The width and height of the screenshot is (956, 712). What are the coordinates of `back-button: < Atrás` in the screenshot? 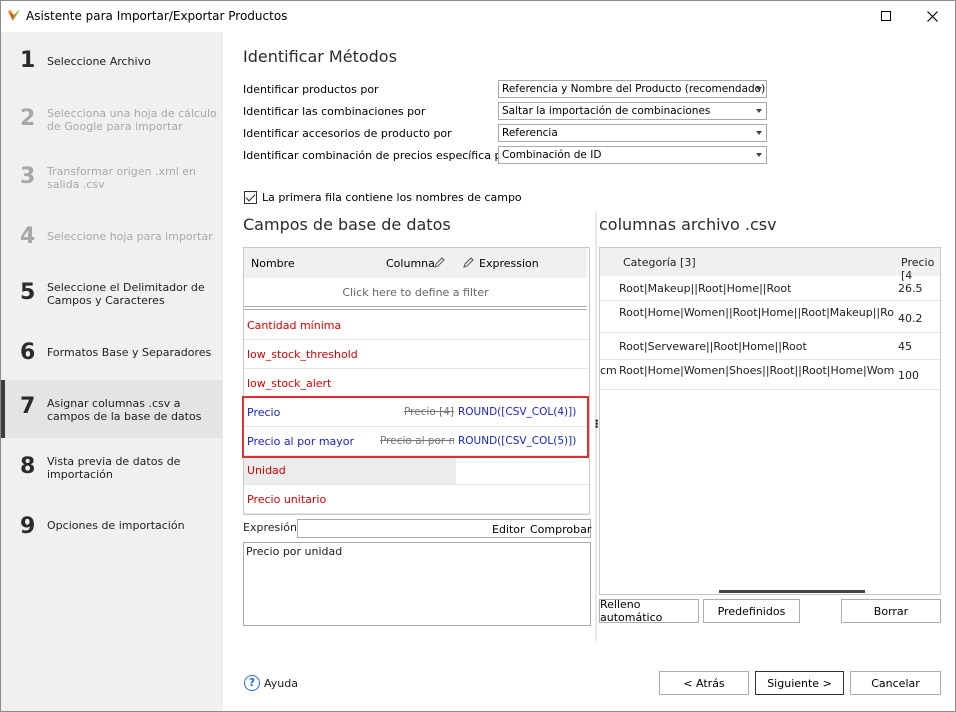 It's located at (704, 683).